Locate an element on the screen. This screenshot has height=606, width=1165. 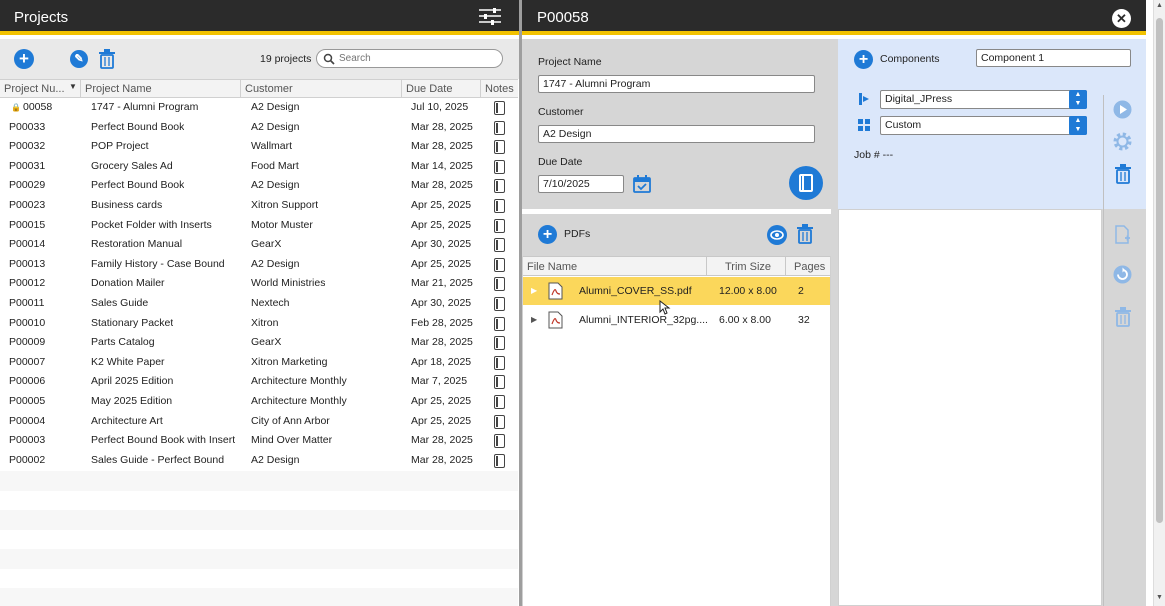
col-pages: Pages is located at coordinates (809, 267).